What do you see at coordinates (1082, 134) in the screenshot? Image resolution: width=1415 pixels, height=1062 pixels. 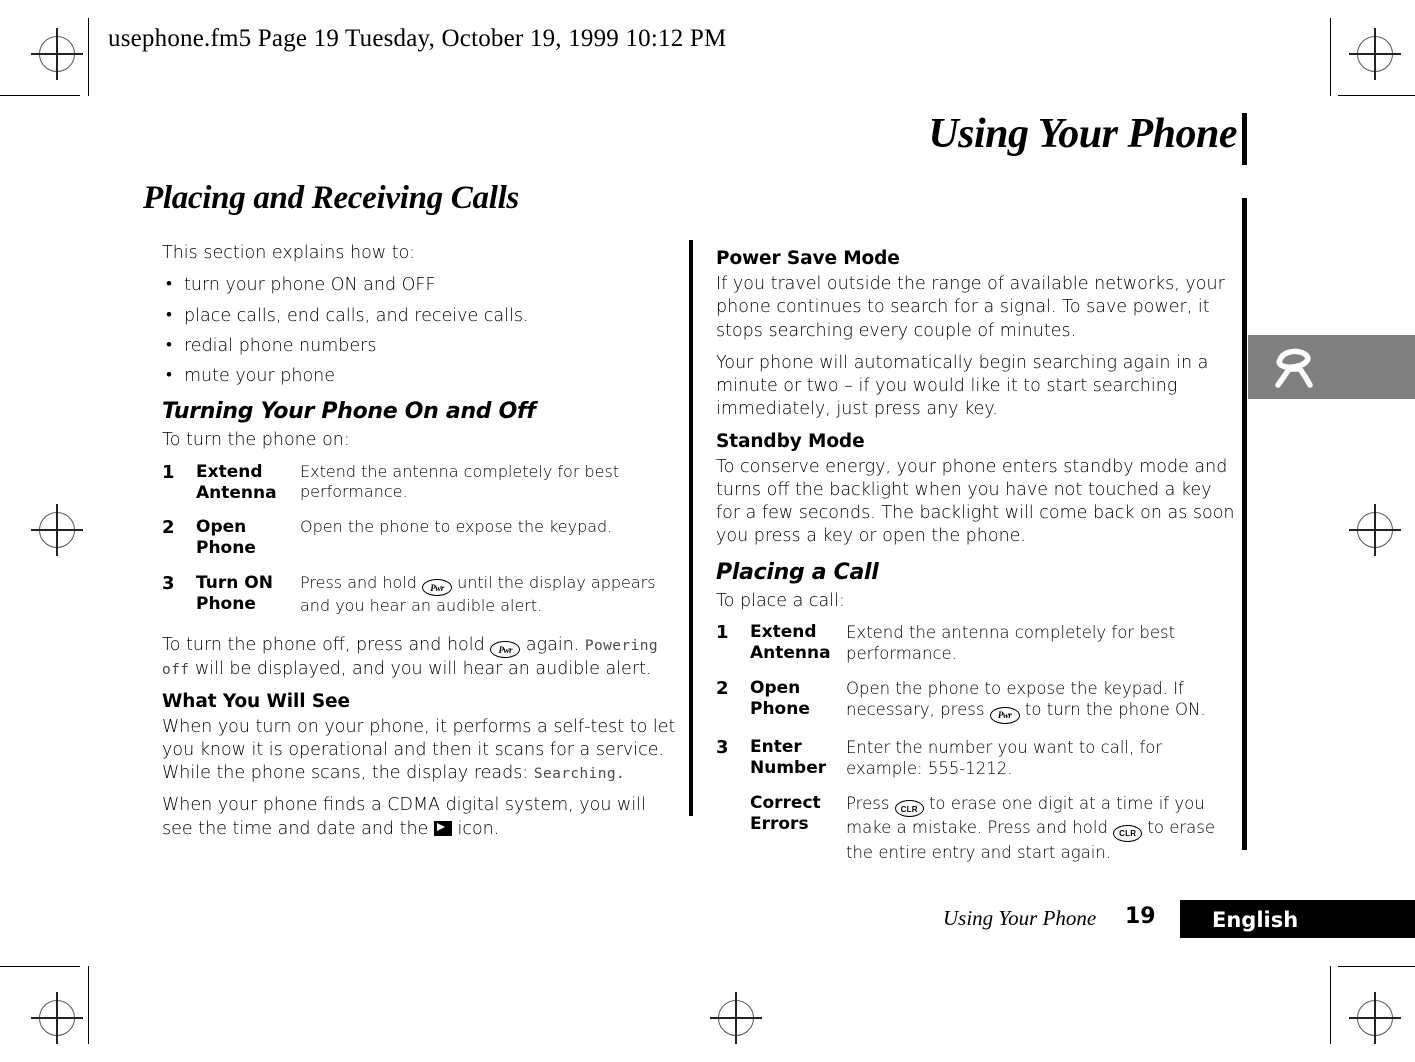 I see `page-title: Using Your Phone` at bounding box center [1082, 134].